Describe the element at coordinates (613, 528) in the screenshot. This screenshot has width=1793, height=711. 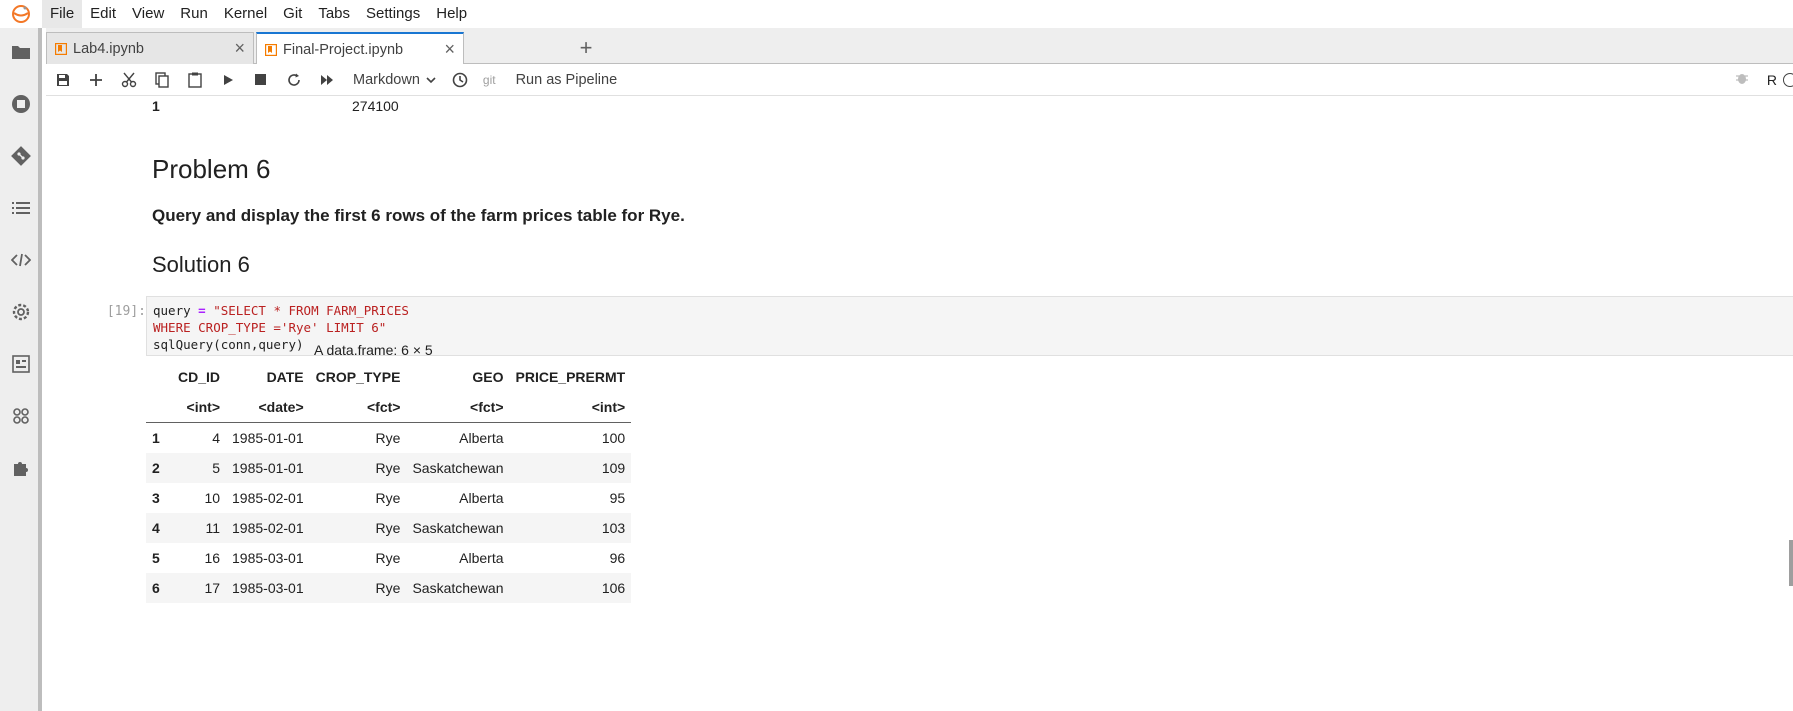
I see `table-cell: 103` at that location.